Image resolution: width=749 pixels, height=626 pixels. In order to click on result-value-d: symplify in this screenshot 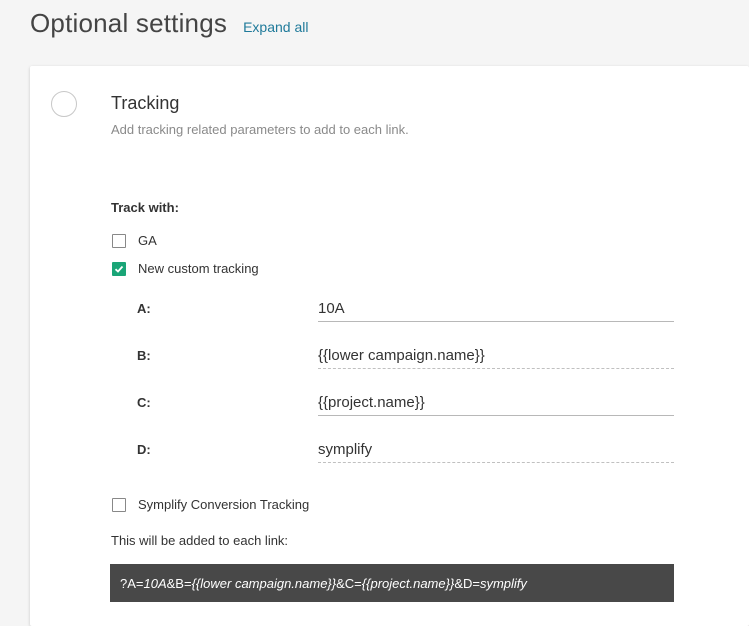, I will do `click(503, 583)`.